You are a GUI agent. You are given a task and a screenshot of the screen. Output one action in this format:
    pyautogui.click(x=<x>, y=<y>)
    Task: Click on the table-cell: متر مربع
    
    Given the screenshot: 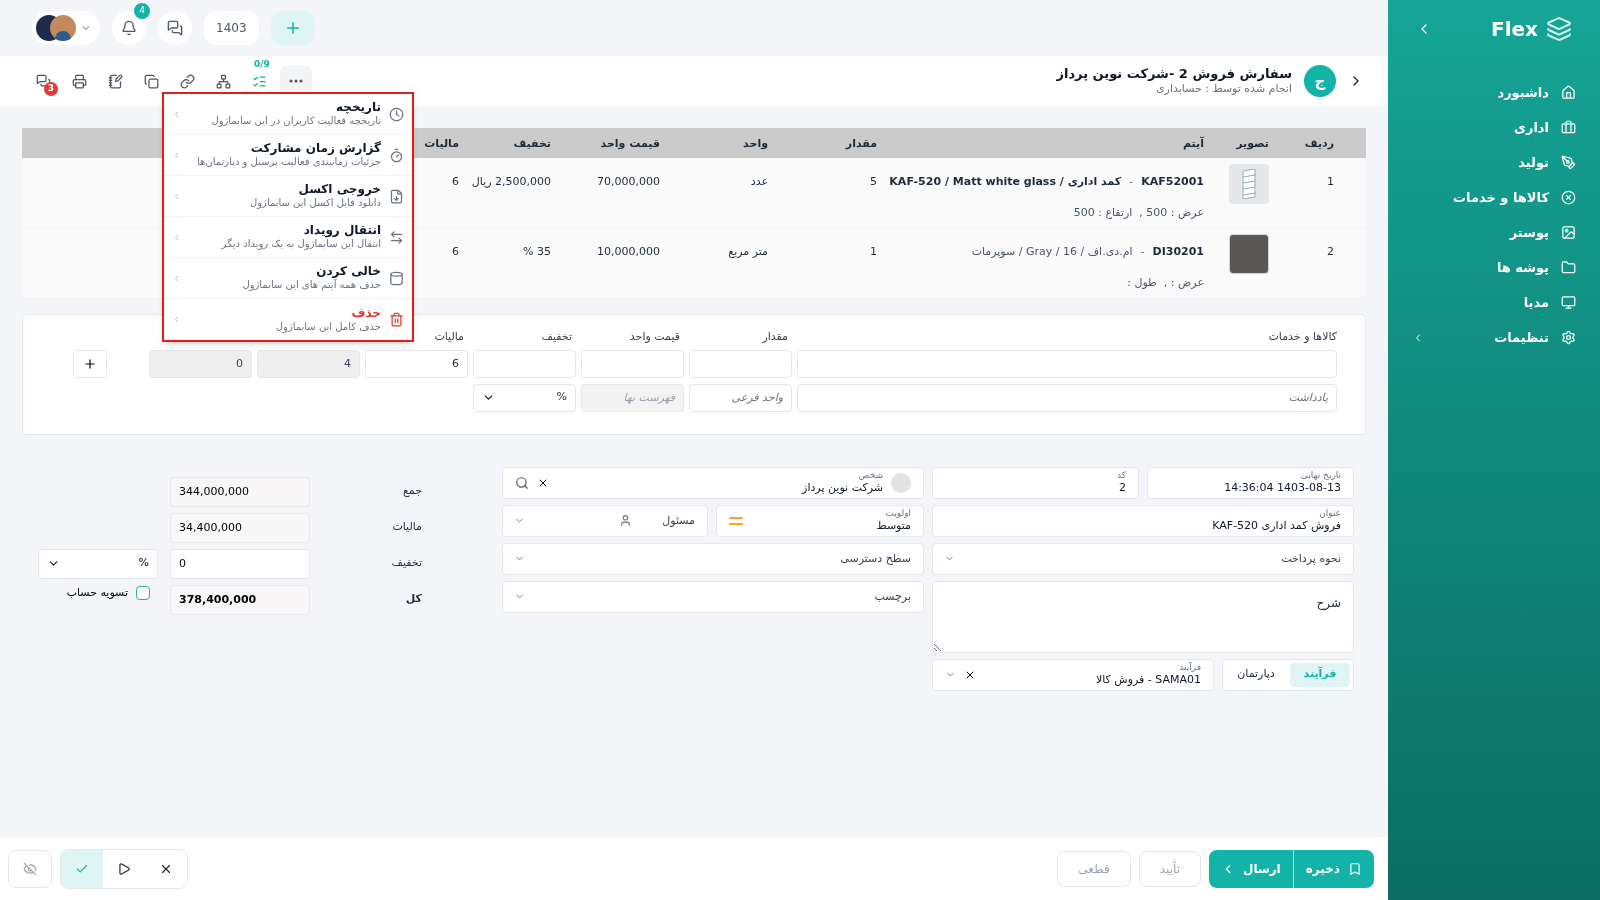 What is the action you would take?
    pyautogui.click(x=748, y=251)
    